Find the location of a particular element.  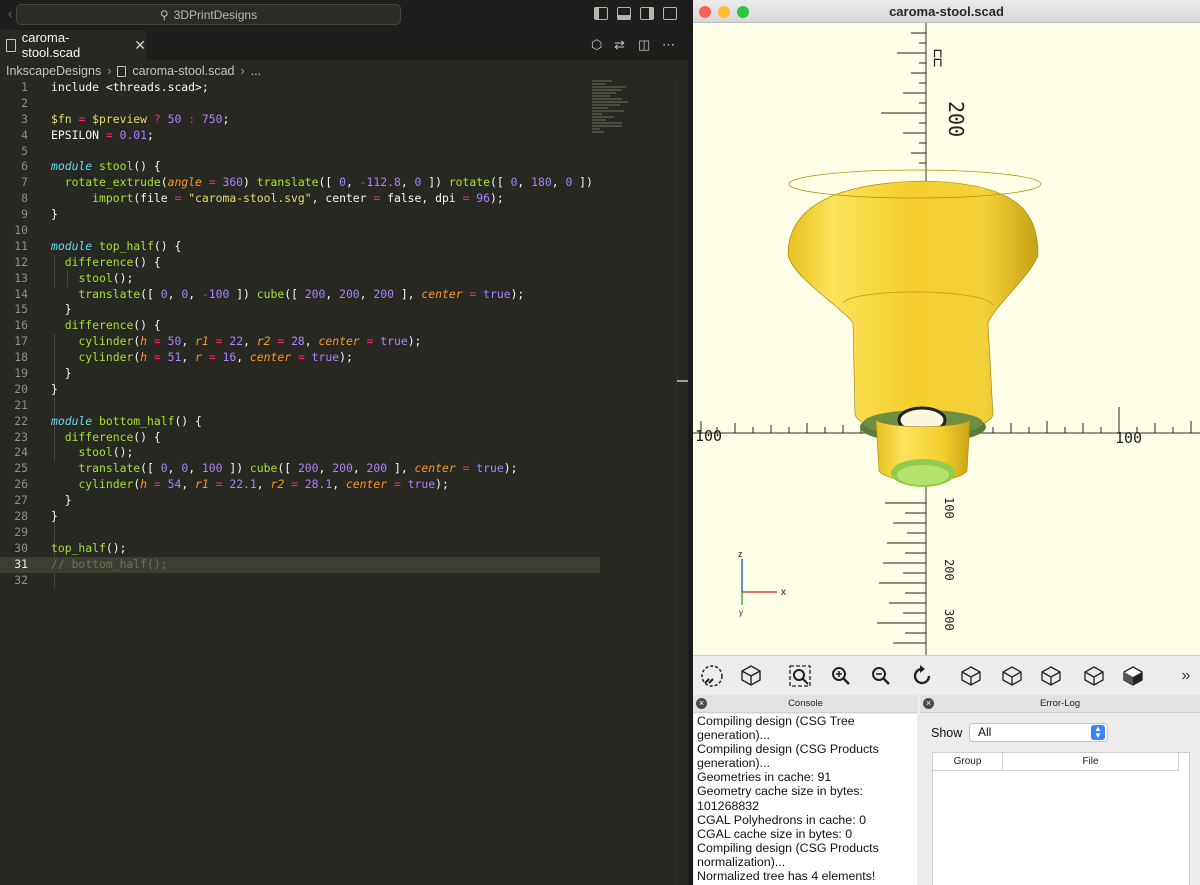

console-line: Geometry cache size in bytes: 101268832 is located at coordinates (780, 798).